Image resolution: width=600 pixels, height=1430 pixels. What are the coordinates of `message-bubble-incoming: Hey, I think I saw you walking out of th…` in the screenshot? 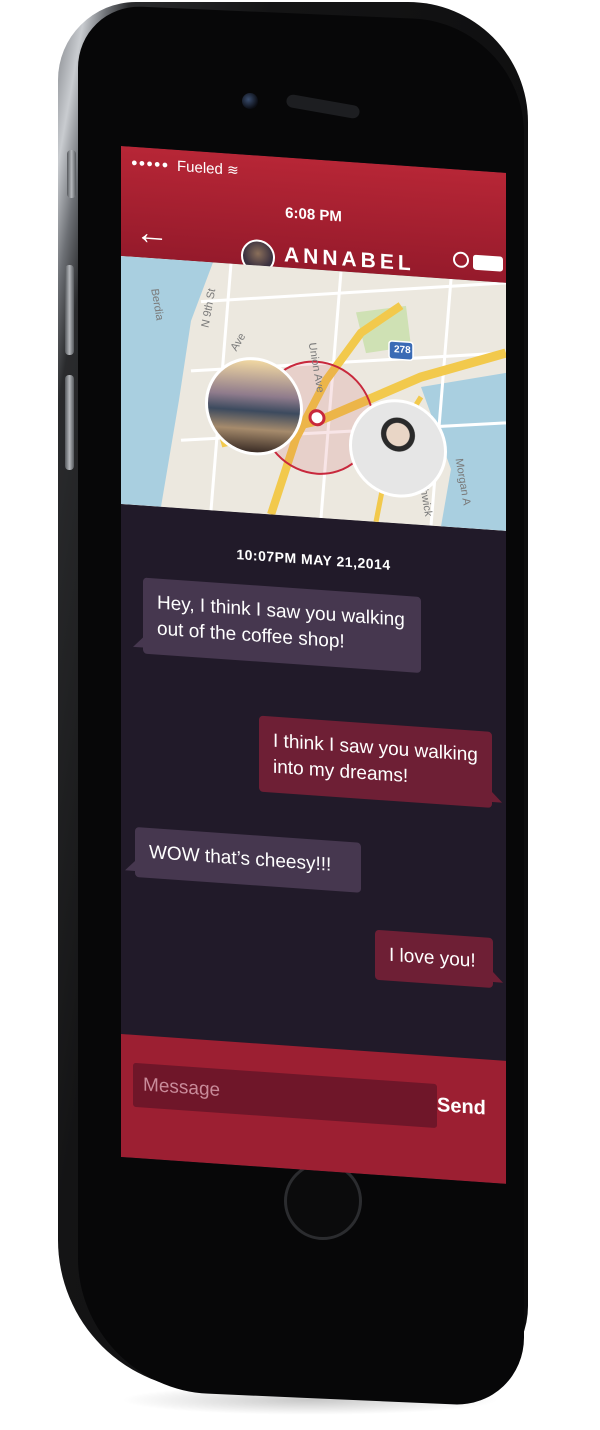 It's located at (282, 625).